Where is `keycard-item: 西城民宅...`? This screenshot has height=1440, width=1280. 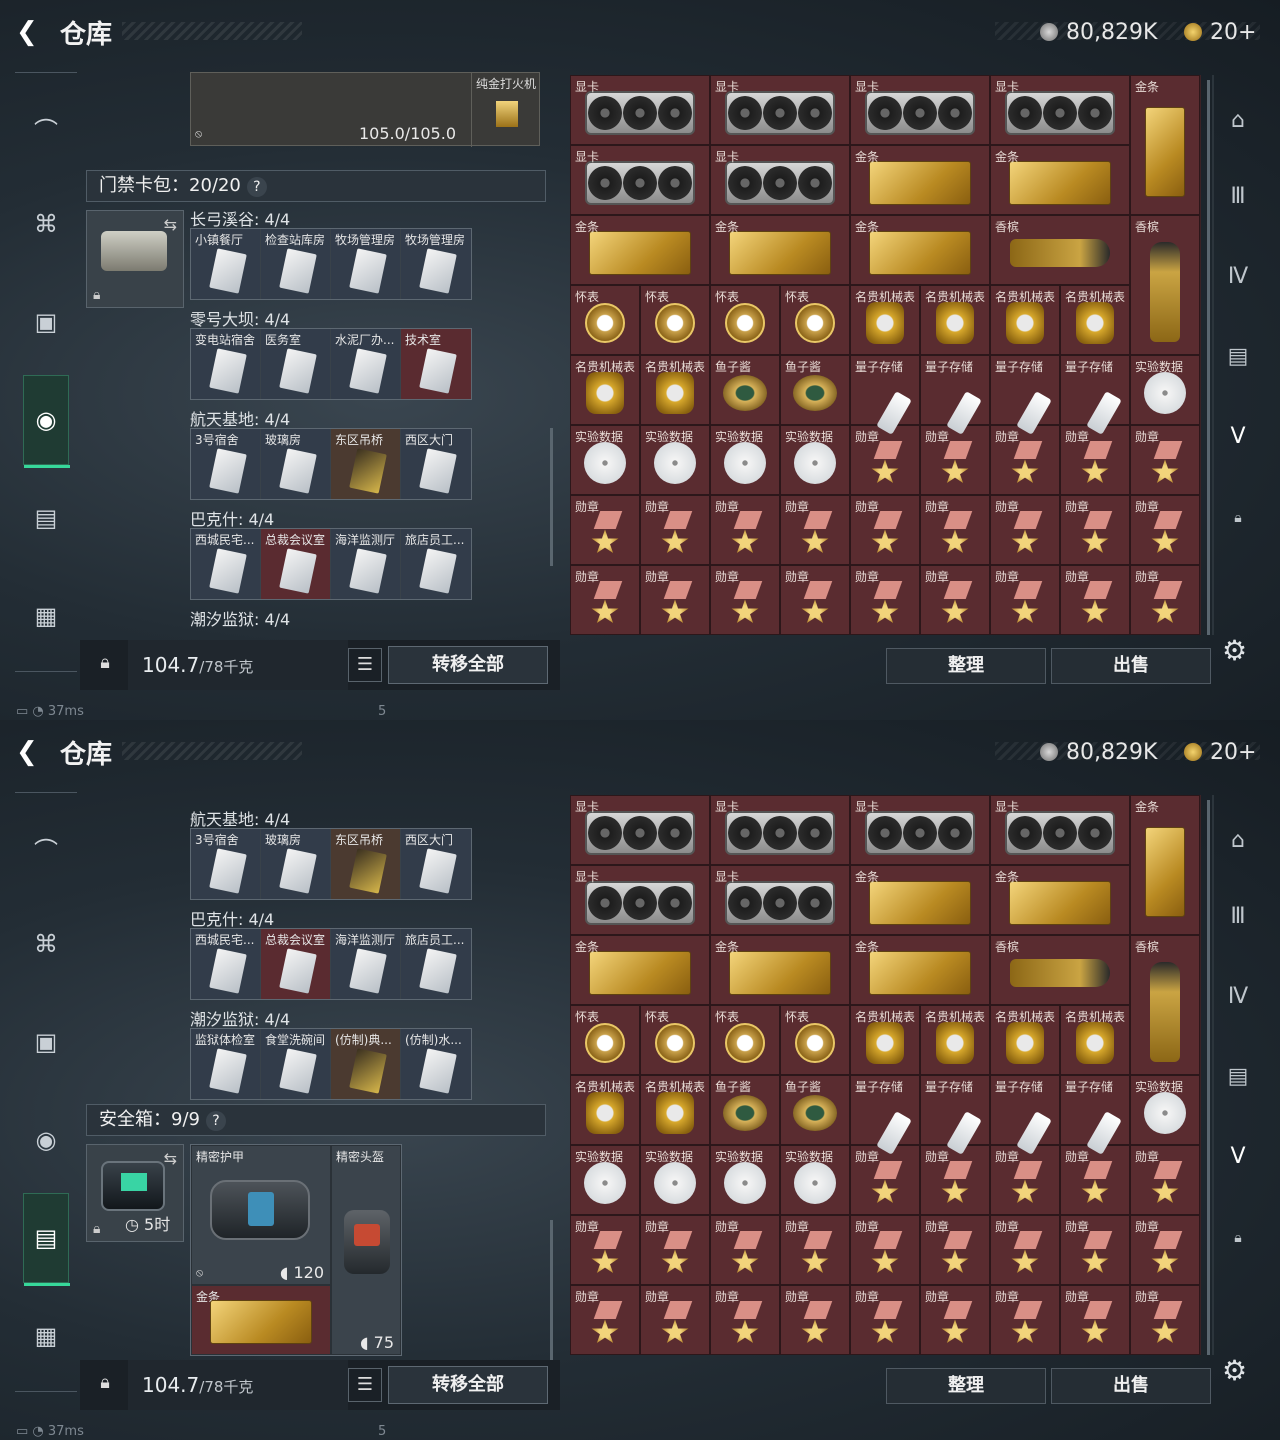 keycard-item: 西城民宅... is located at coordinates (226, 564).